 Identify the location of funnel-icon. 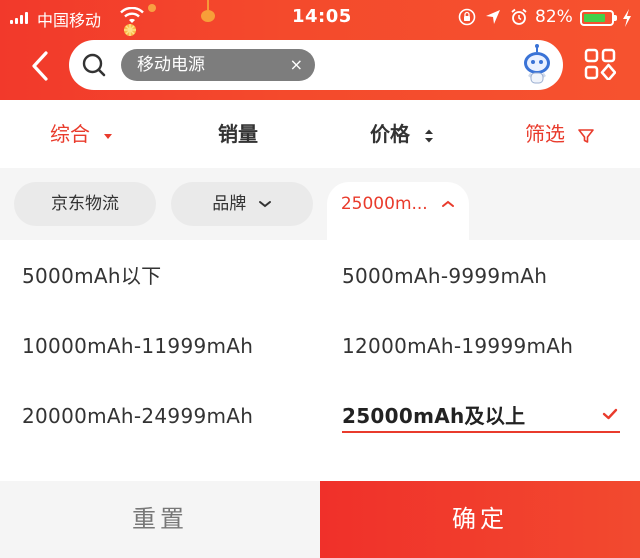
(586, 135).